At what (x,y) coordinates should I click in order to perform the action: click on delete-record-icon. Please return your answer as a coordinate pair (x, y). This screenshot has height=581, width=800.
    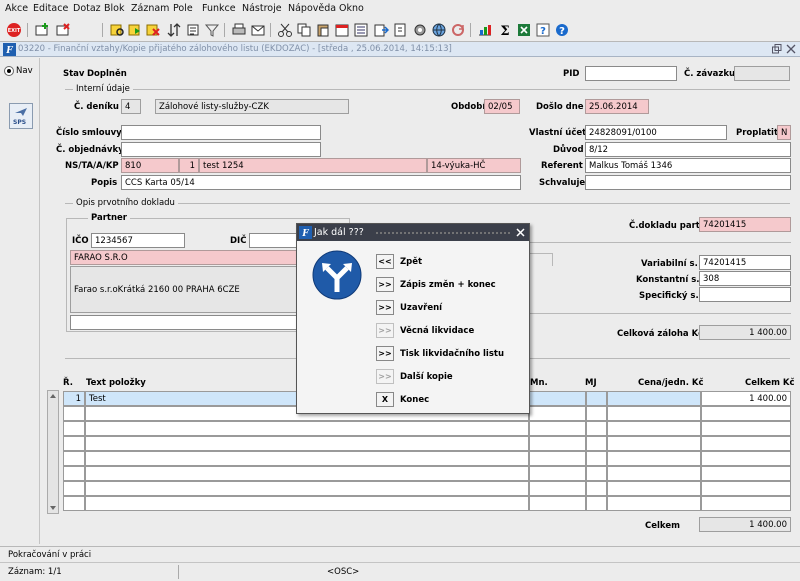
    Looking at the image, I should click on (63, 30).